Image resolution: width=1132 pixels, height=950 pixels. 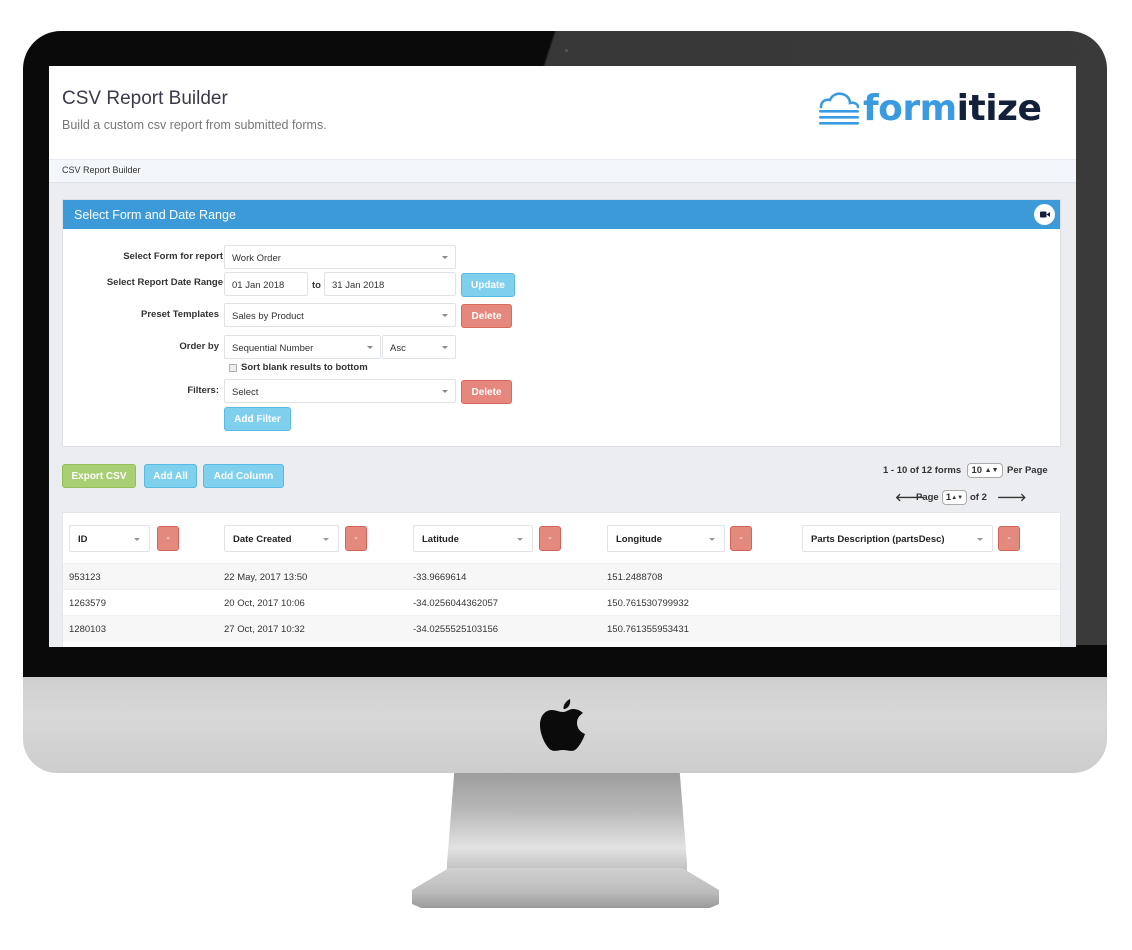 I want to click on filter-select: Select, so click(x=340, y=391).